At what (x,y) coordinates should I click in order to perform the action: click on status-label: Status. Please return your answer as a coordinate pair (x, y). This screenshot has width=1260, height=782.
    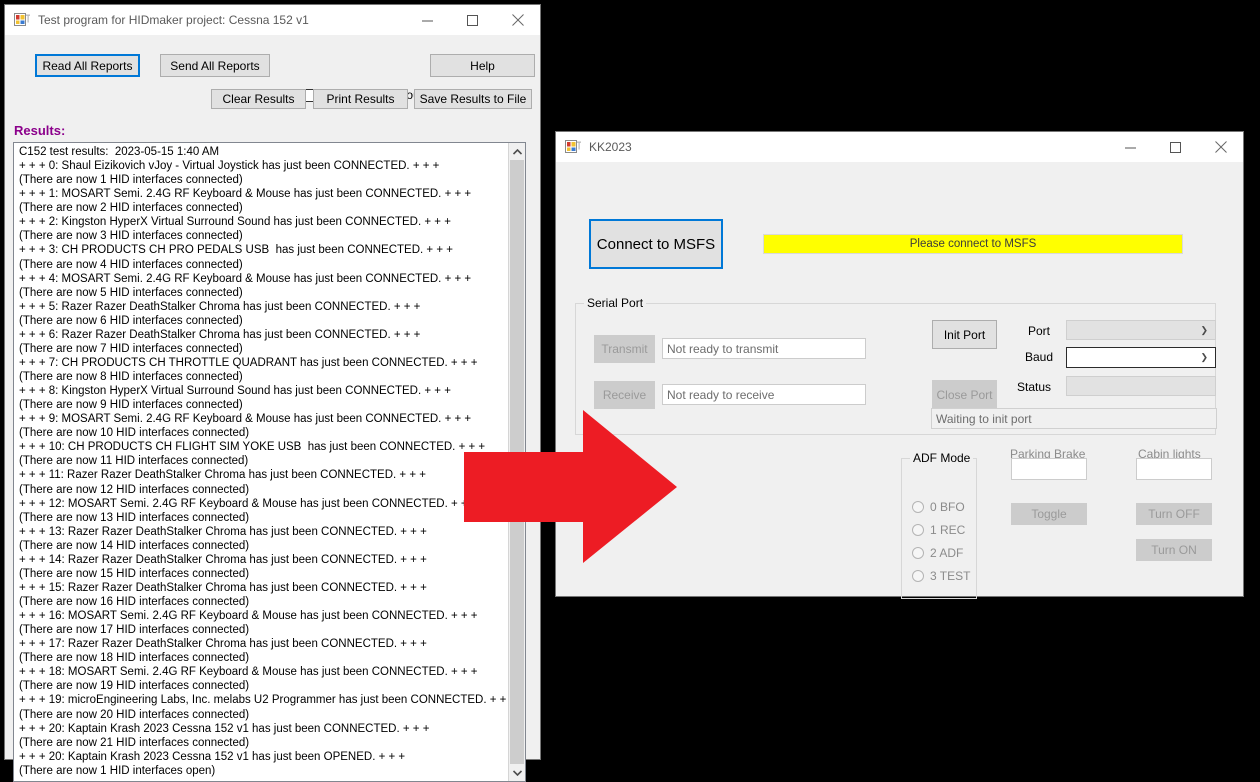
    Looking at the image, I should click on (1034, 387).